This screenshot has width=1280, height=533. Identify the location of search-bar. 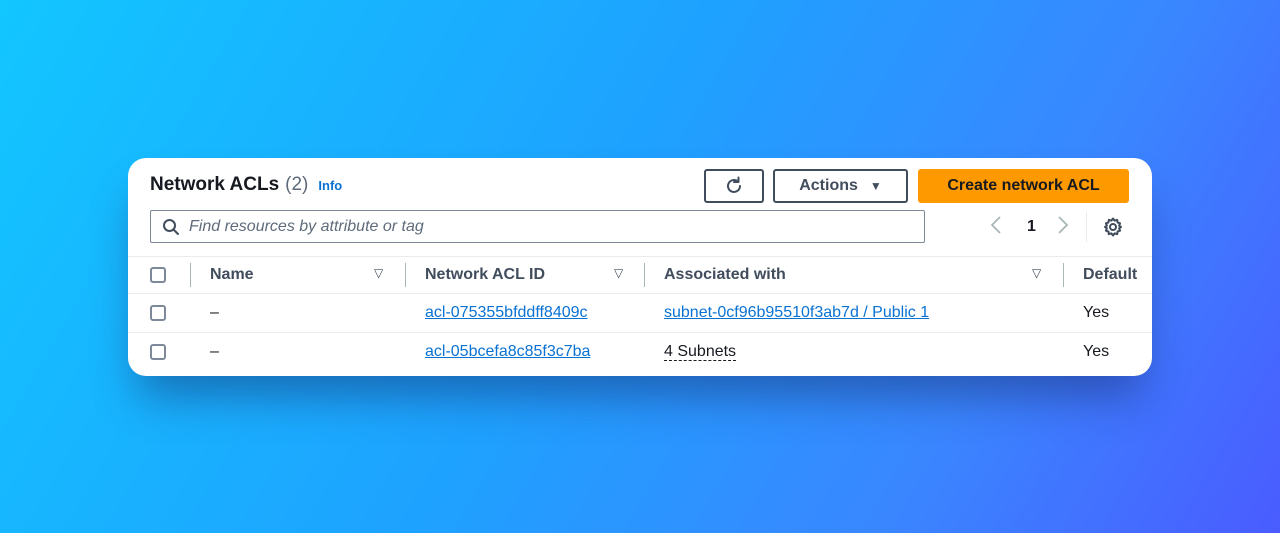
(537, 226).